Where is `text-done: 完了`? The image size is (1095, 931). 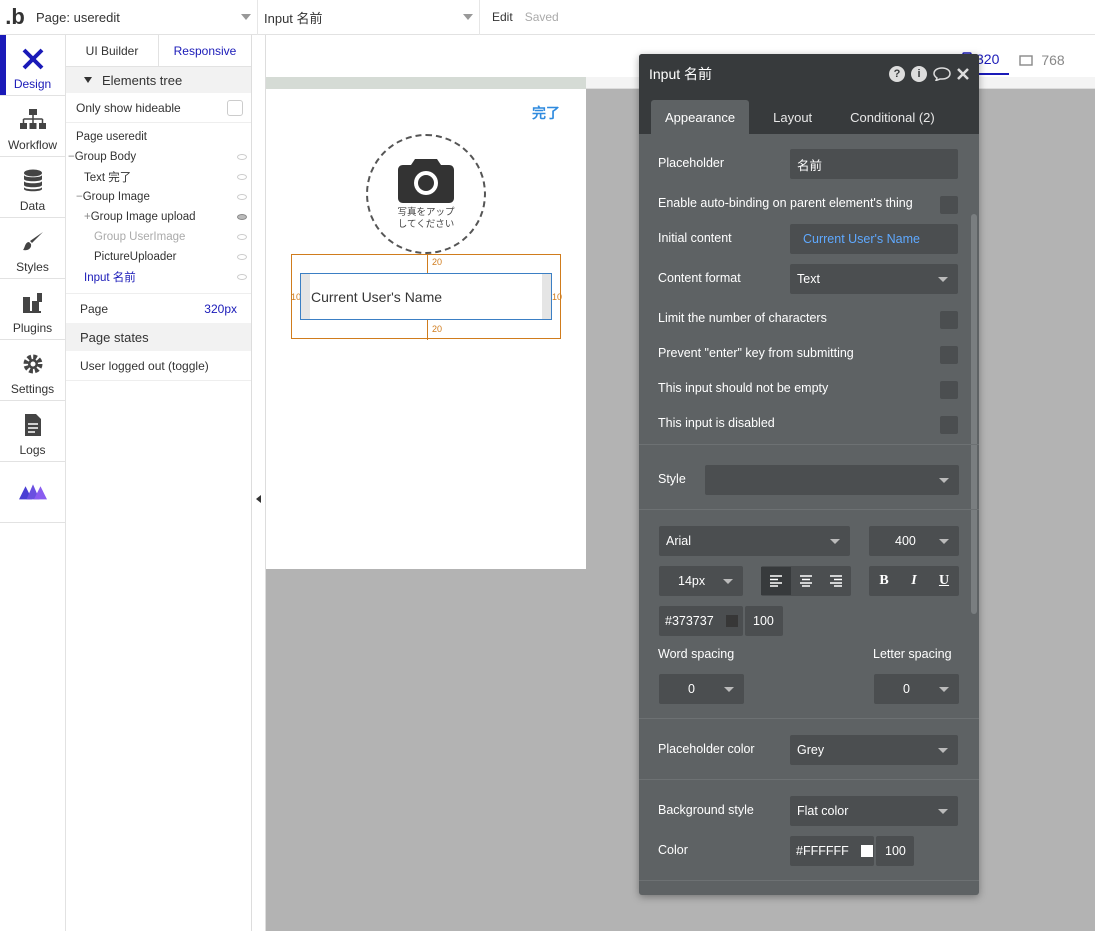 text-done: 完了 is located at coordinates (546, 113).